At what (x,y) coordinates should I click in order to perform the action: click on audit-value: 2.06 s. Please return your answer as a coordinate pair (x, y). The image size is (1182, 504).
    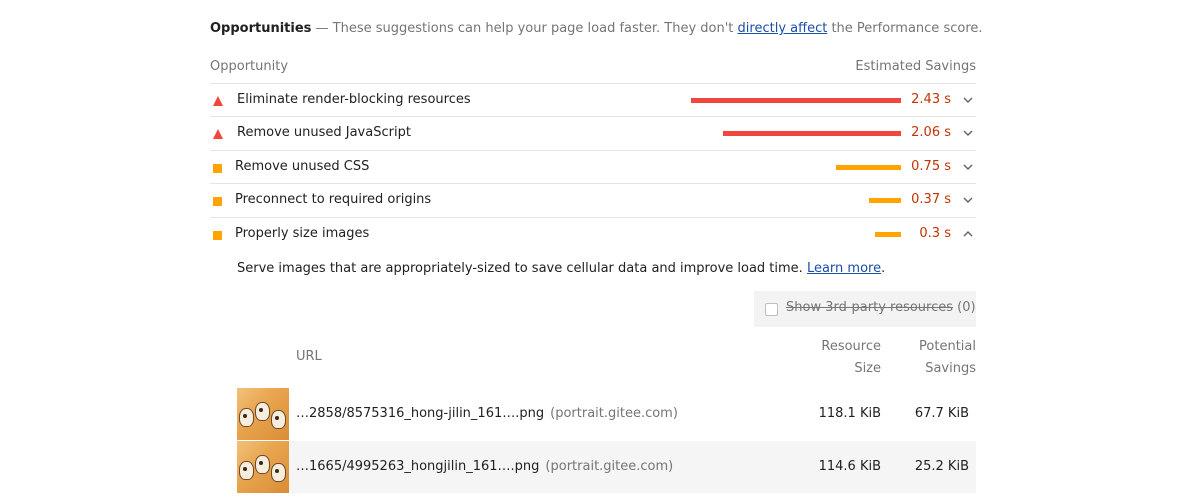
    Looking at the image, I should click on (931, 132).